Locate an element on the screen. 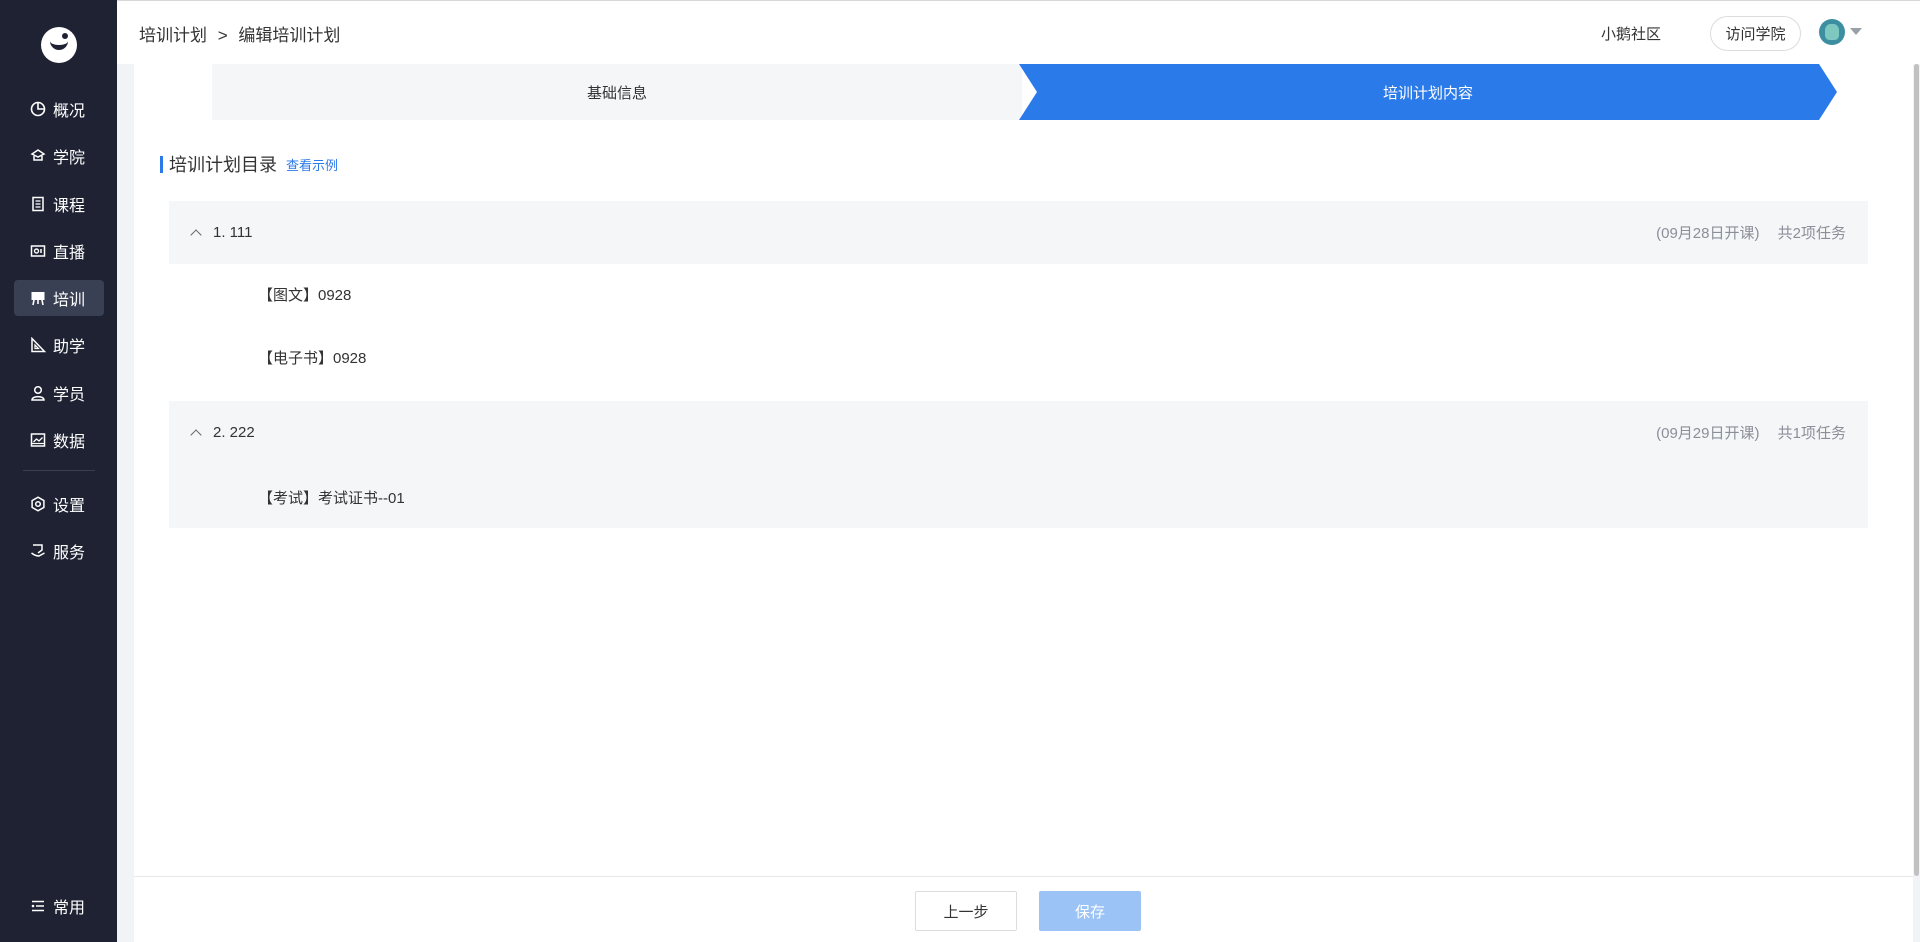  chapter-tasks: 【图文】0928 【电子书】0928 is located at coordinates (1018, 332).